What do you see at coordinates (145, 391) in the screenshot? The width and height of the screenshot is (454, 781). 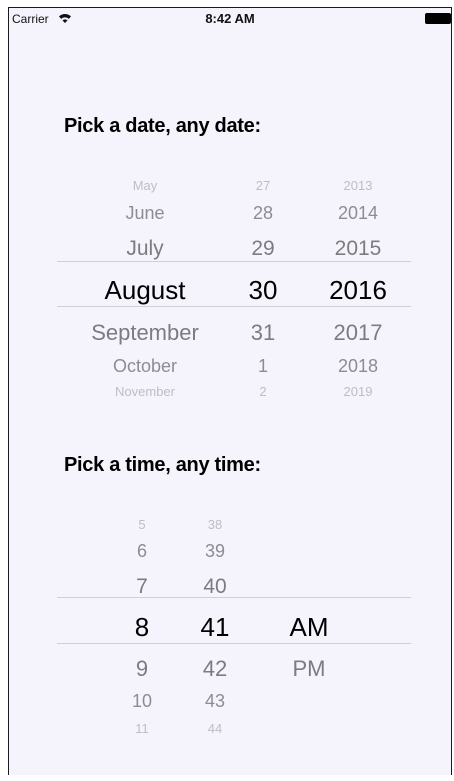 I see `month-option: November` at bounding box center [145, 391].